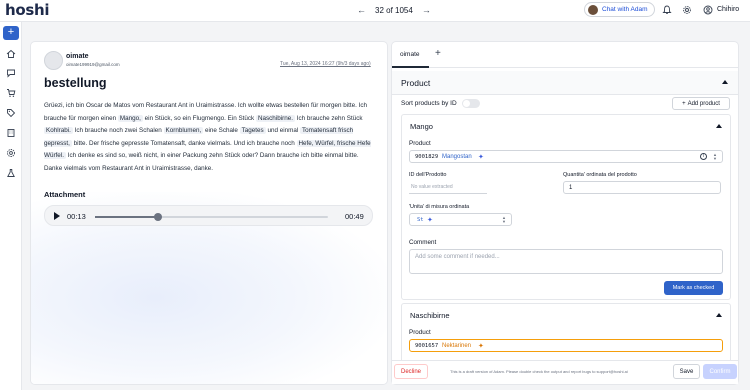 This screenshot has height=390, width=750. Describe the element at coordinates (728, 9) in the screenshot. I see `user-name: Chihiro` at that location.